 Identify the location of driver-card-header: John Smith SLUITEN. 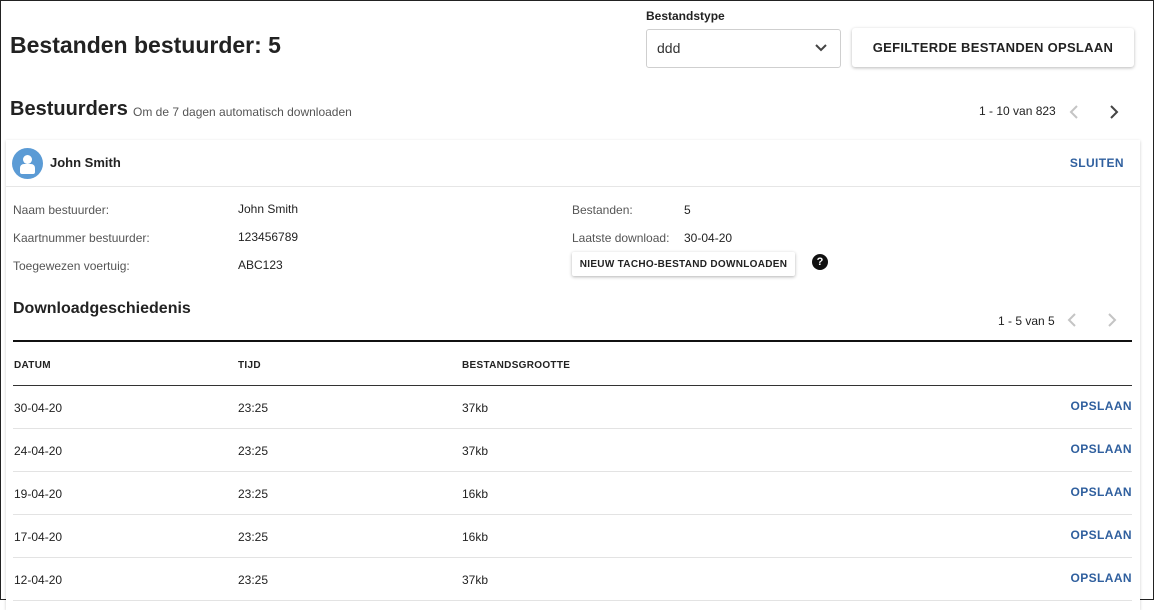
(573, 163).